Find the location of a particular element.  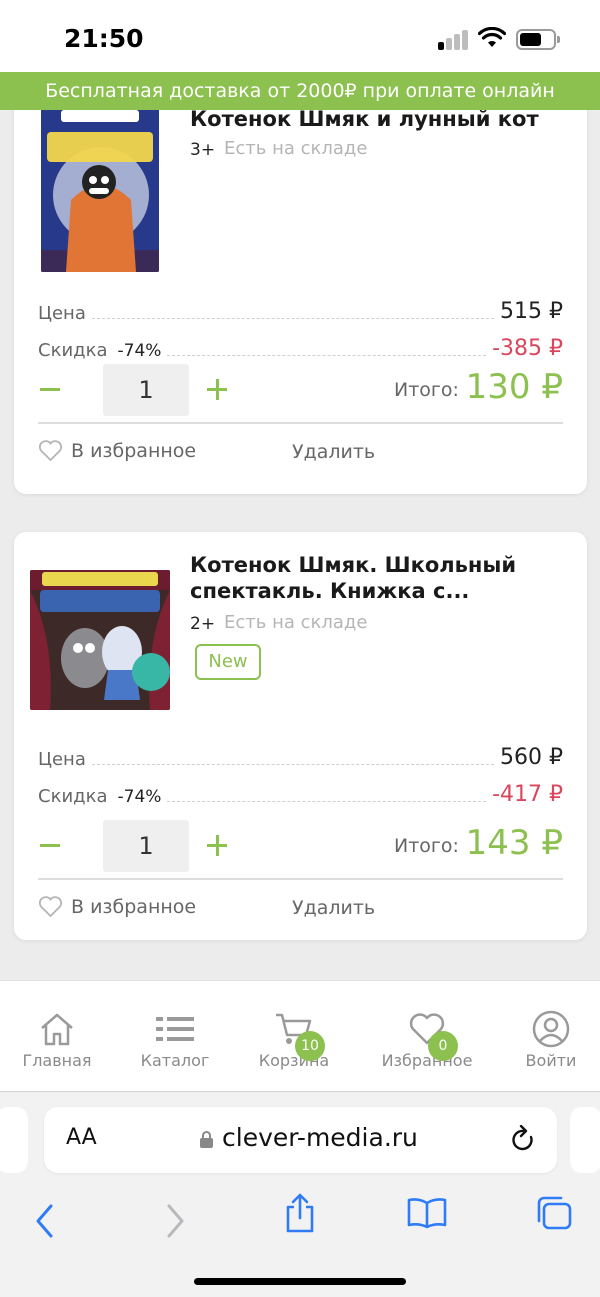

discount-value: -385 ₽ is located at coordinates (527, 348).